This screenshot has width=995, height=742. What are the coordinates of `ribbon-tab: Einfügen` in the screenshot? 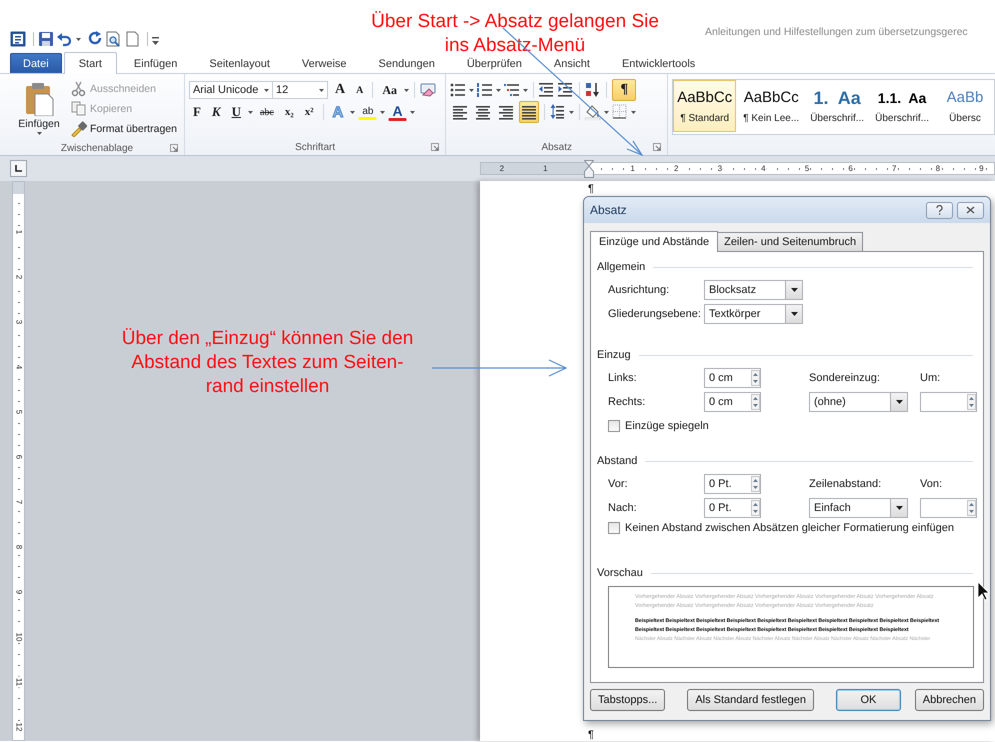 It's located at (155, 63).